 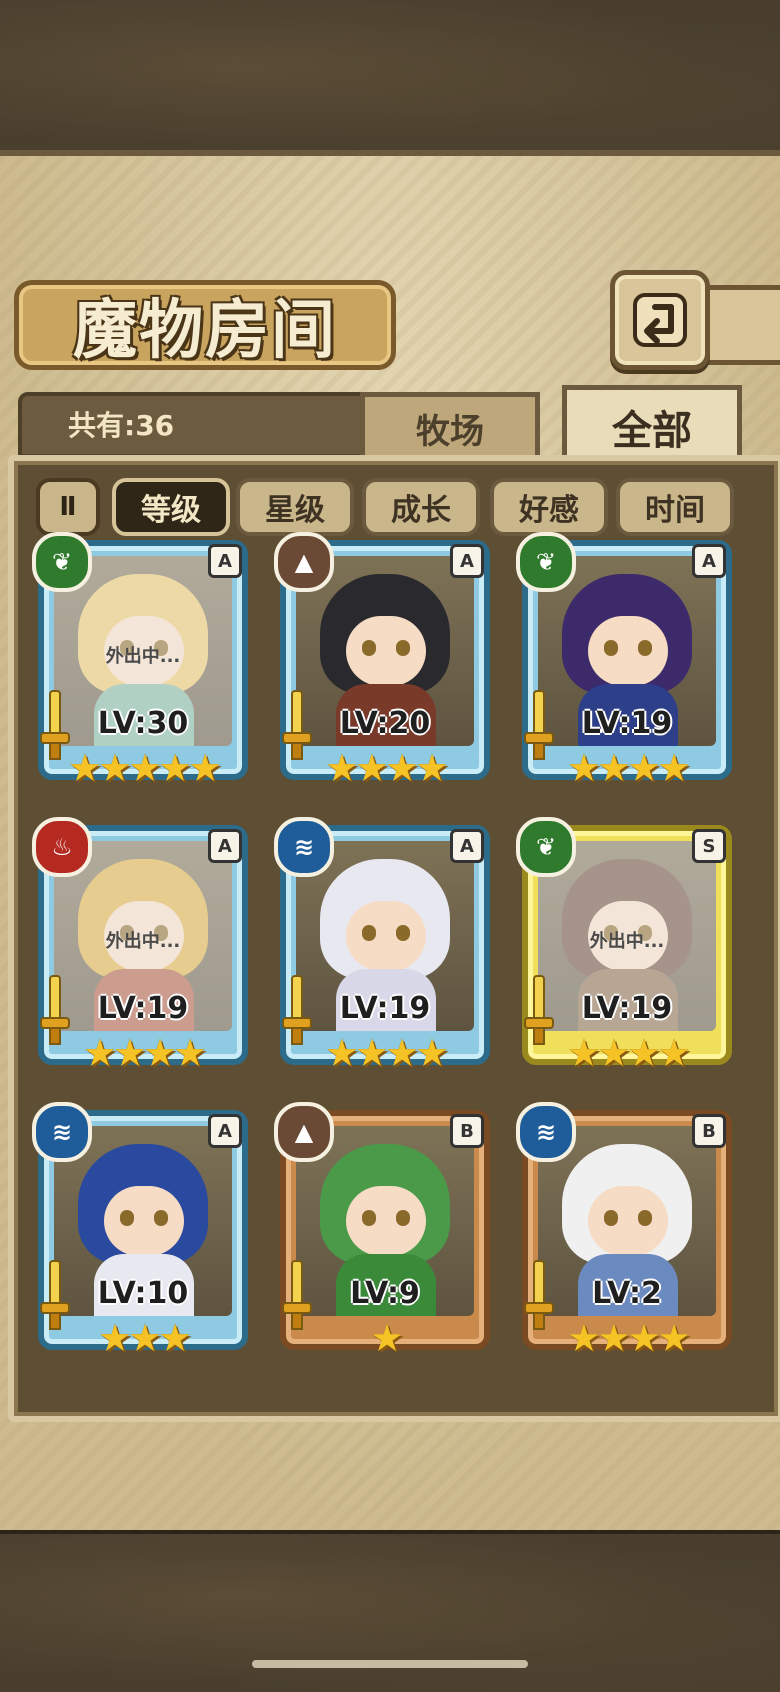 I want to click on flame-icon: ♨, so click(x=62, y=847).